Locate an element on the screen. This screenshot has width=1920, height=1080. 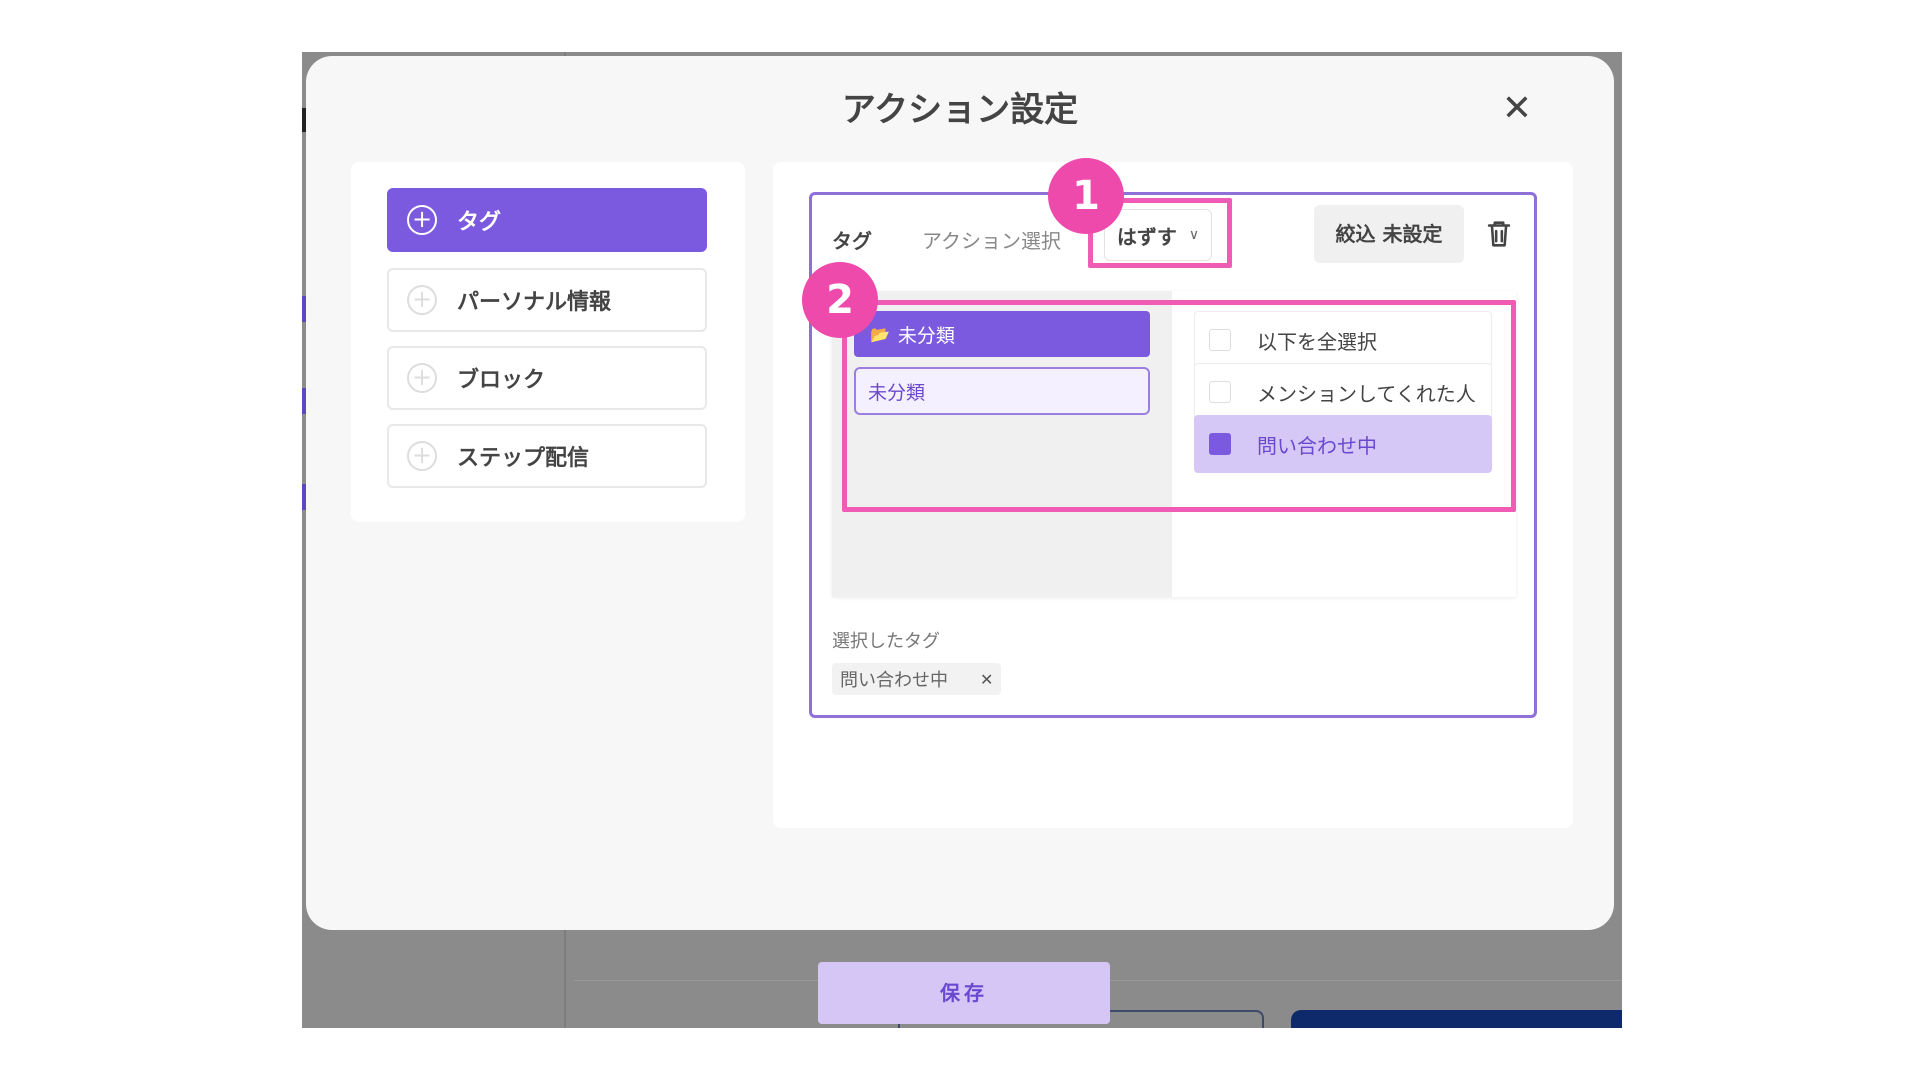
category-label: ブロック is located at coordinates (501, 380).